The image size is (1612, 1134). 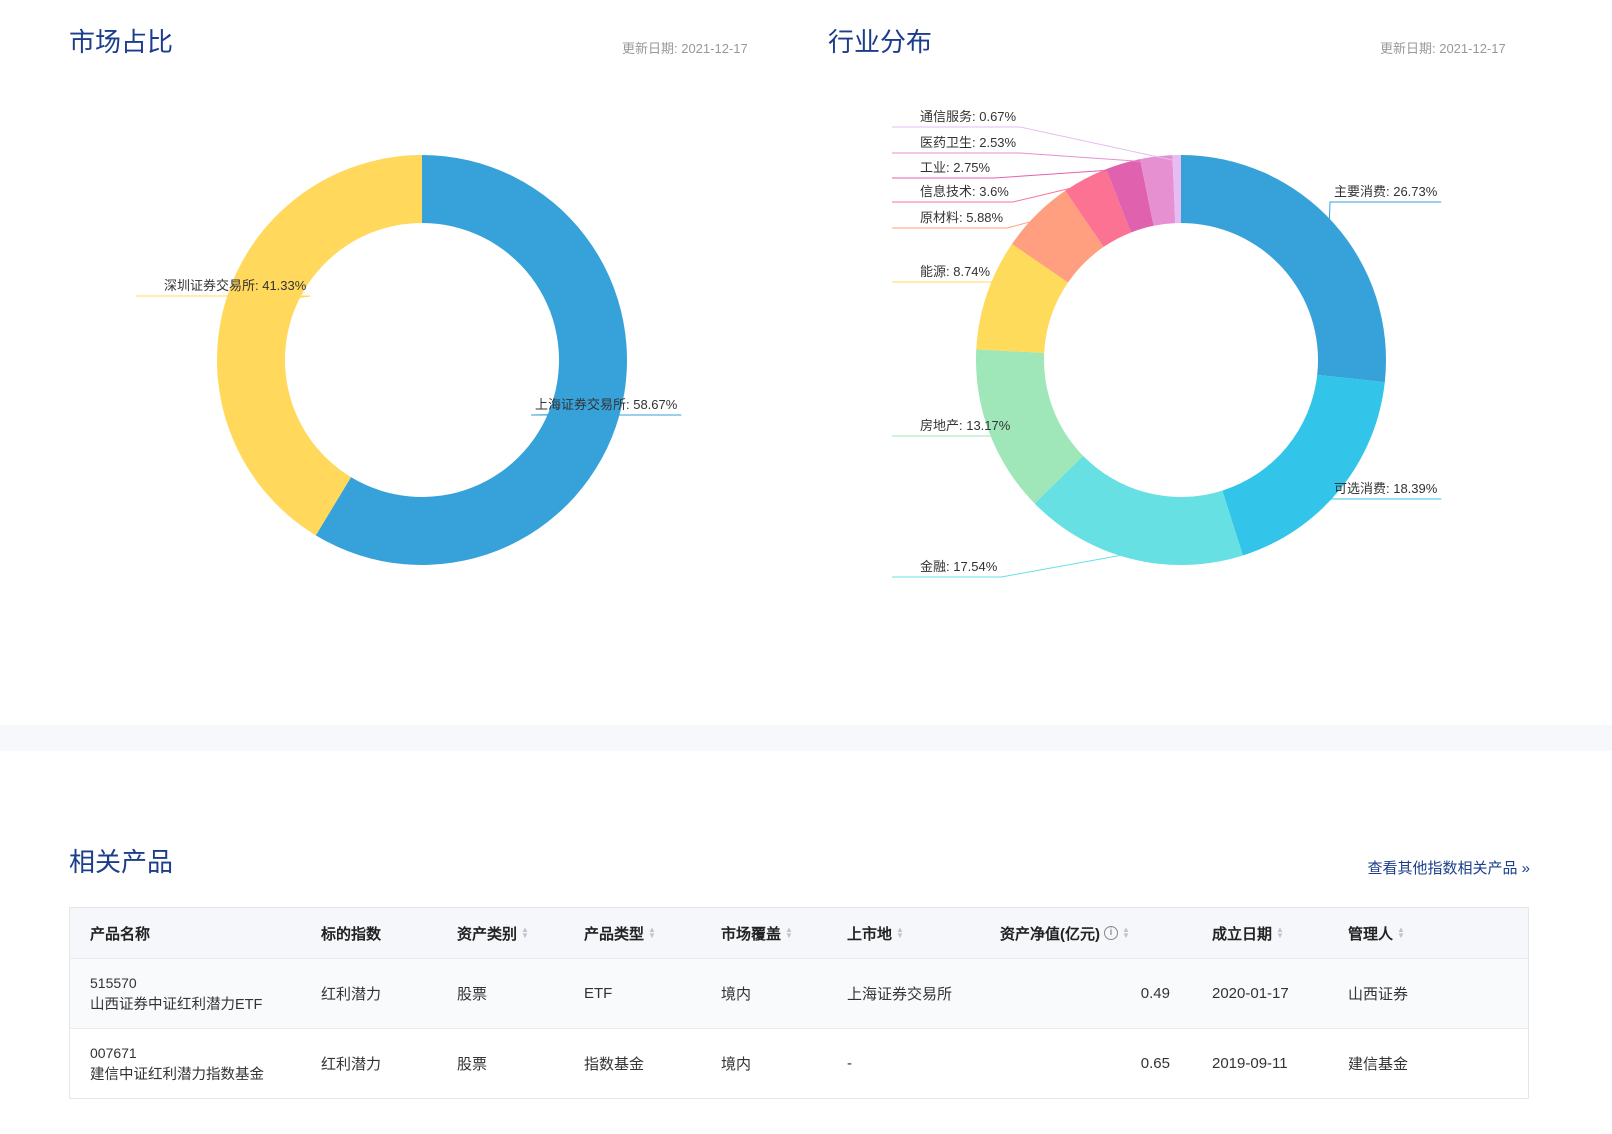 What do you see at coordinates (1448, 867) in the screenshot?
I see `view-more-link: 查看其他指数相关产品 »` at bounding box center [1448, 867].